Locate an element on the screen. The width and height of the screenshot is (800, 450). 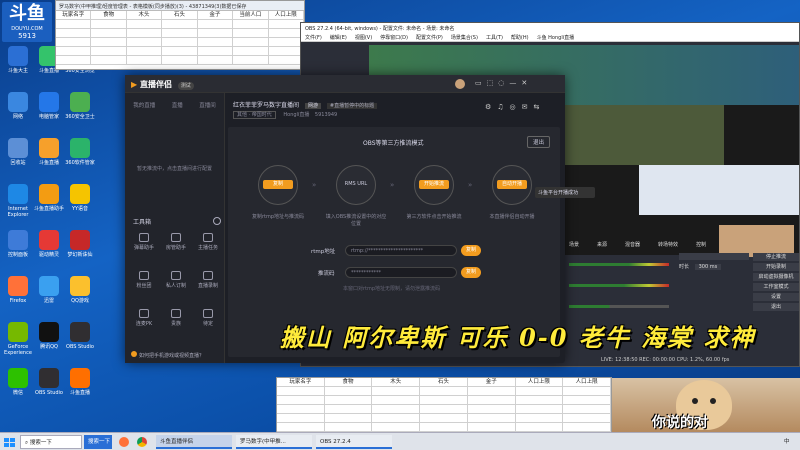
tool-item: 直播录制 is located at coordinates (208, 280).